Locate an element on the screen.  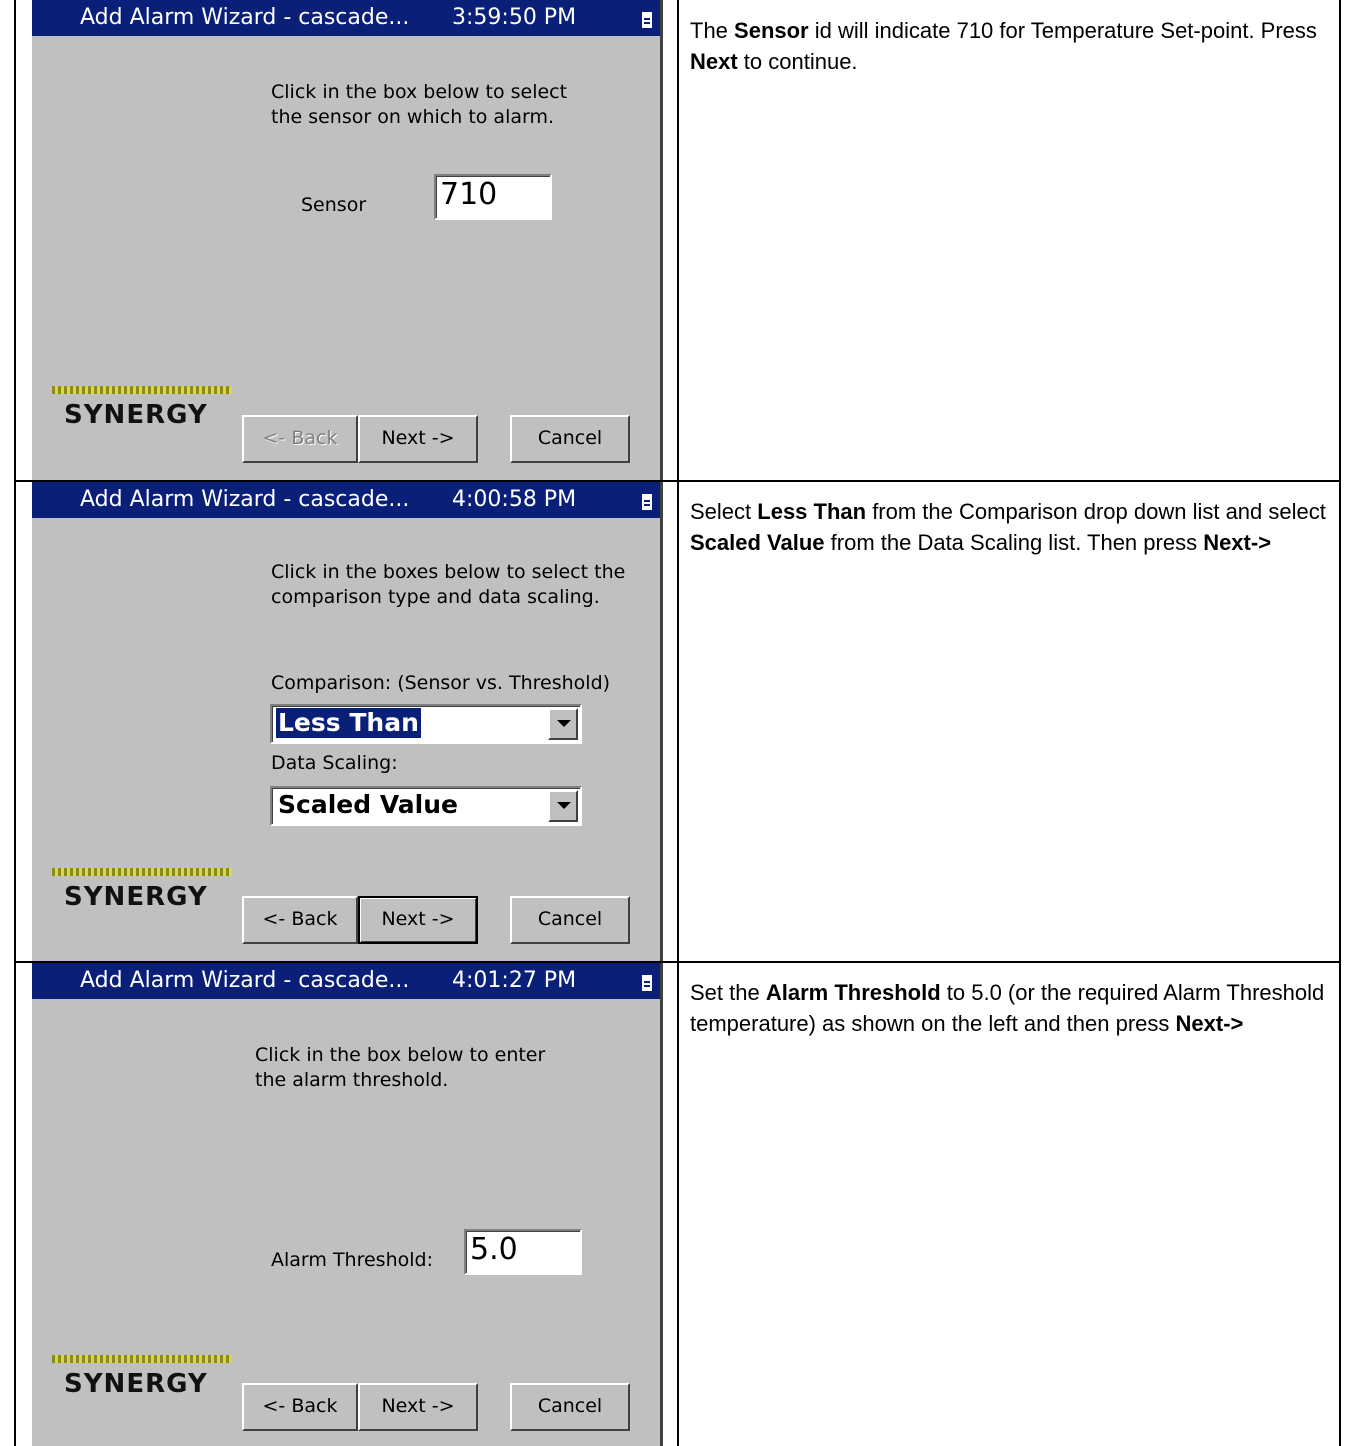
clock-time: 4:01:27 PM is located at coordinates (514, 980).